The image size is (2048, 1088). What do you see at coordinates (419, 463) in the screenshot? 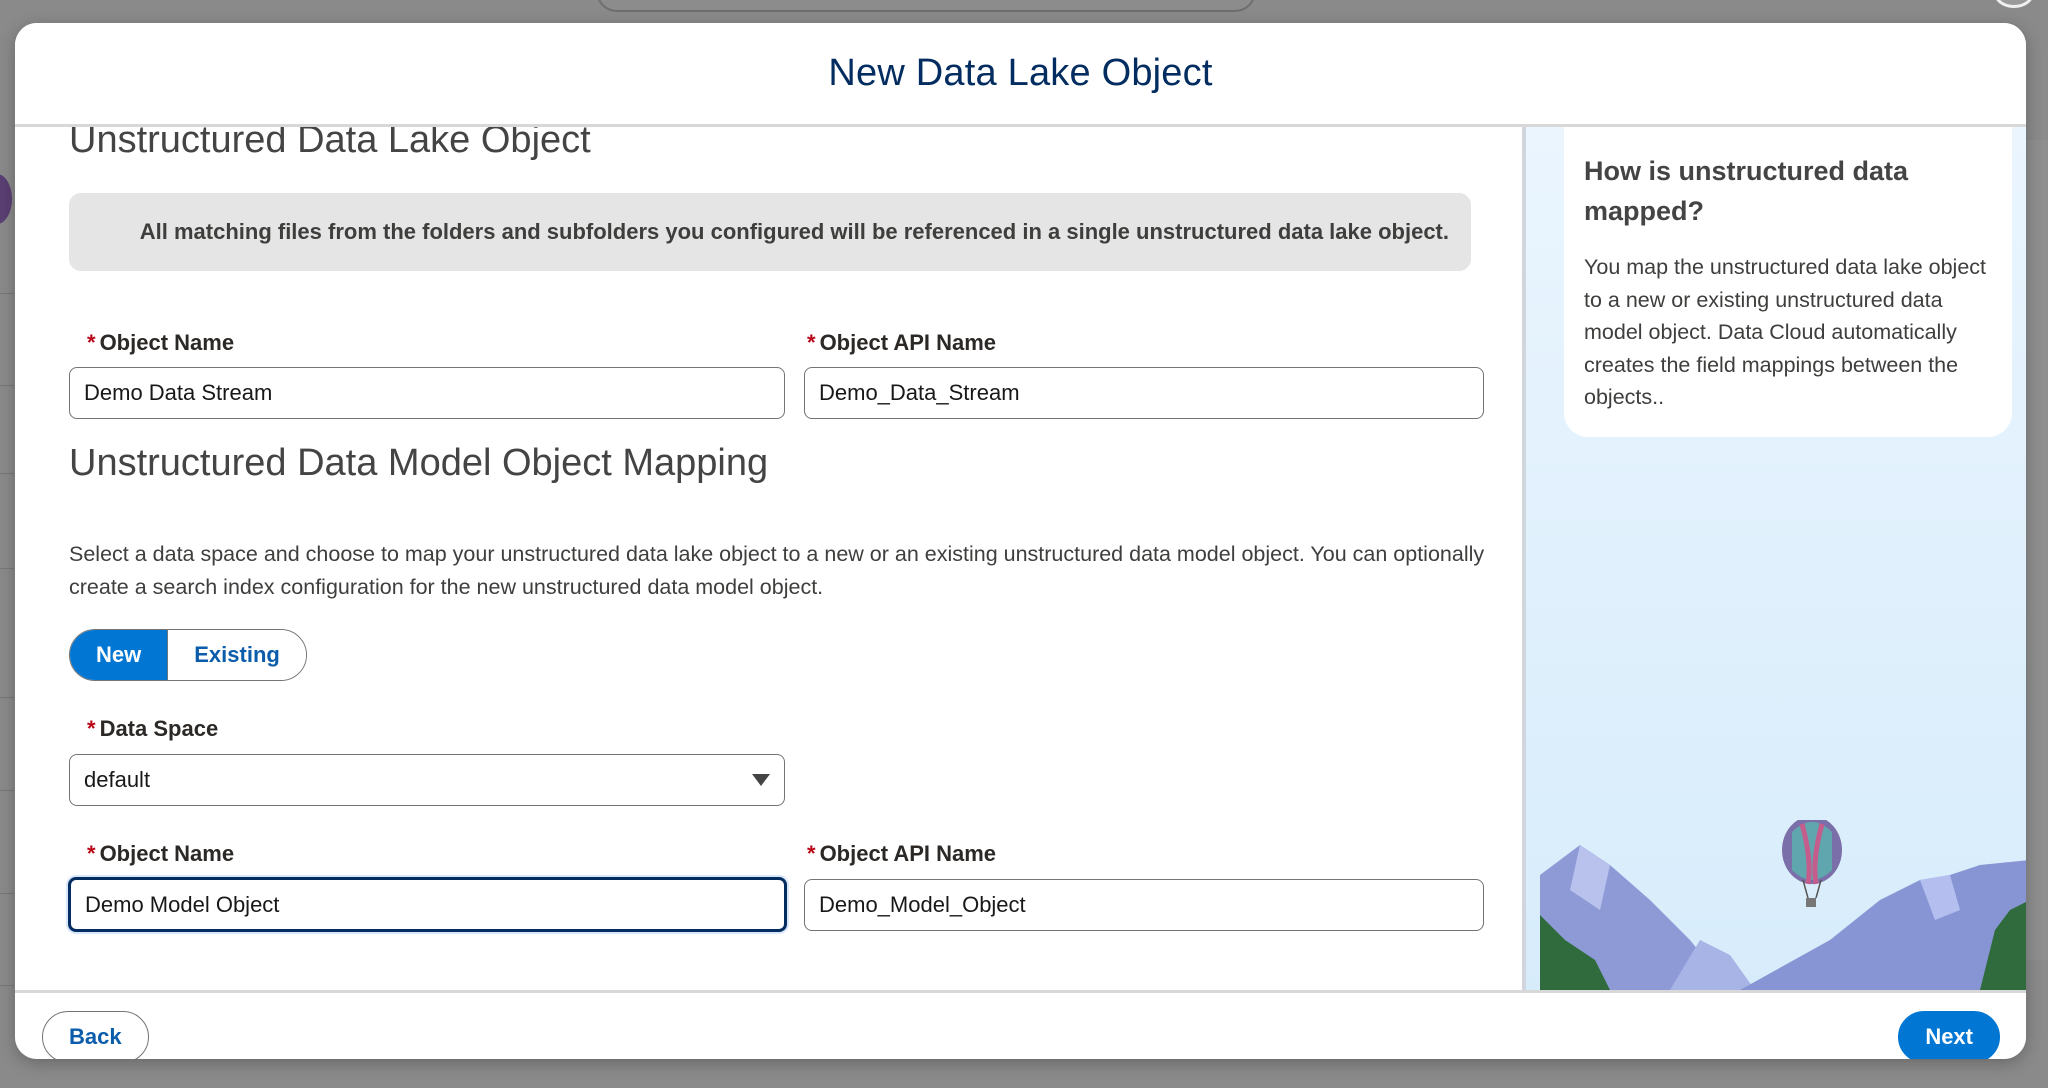
I see `section-title-dmo: Unstructured Data Model Object Mapping` at bounding box center [419, 463].